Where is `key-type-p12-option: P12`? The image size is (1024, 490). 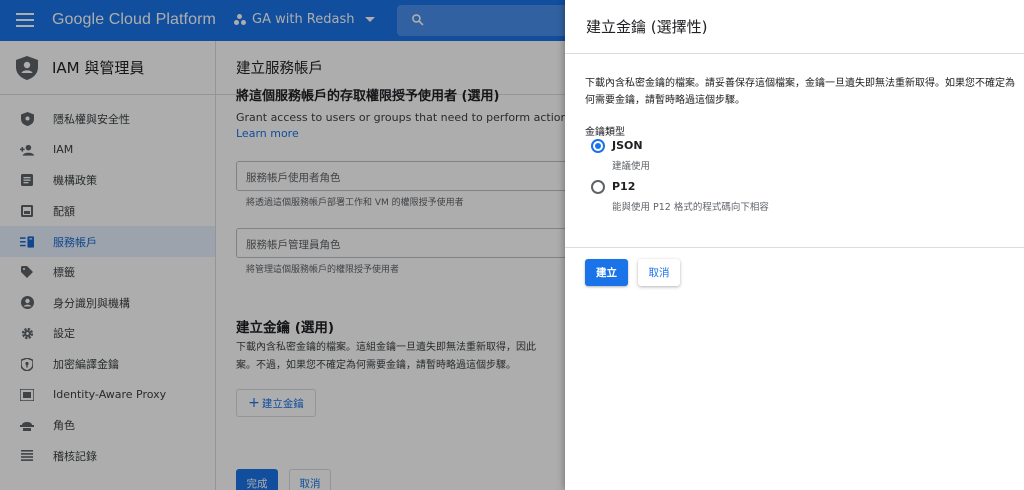
key-type-p12-option: P12 is located at coordinates (613, 187).